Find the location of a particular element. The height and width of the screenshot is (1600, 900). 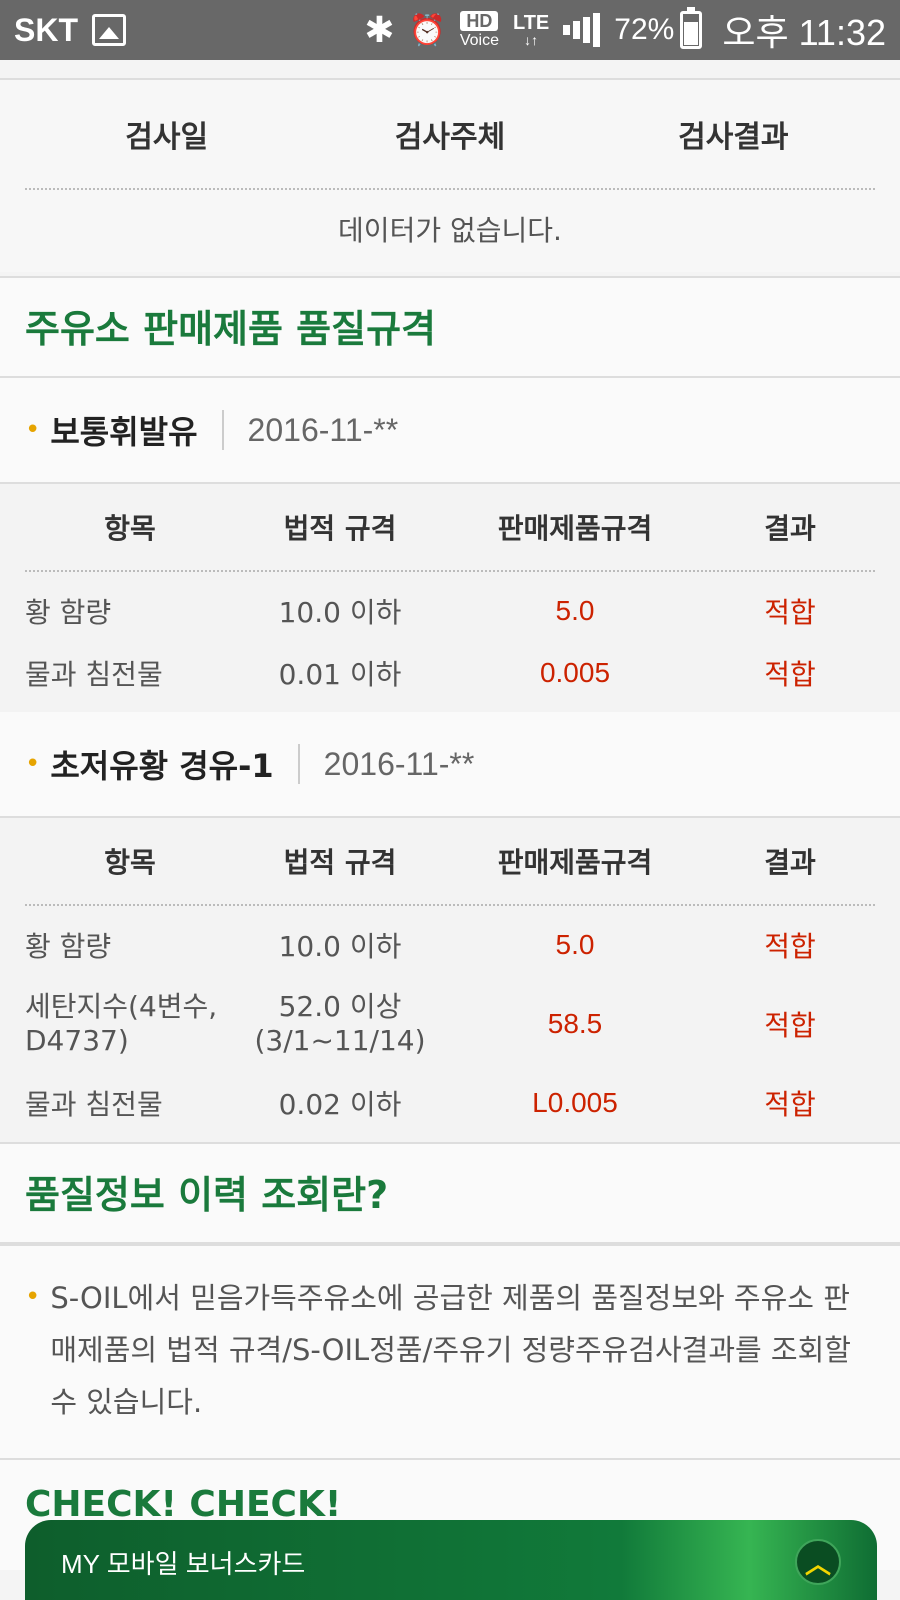

section-title-history: 품질정보 이력 조회란? is located at coordinates (450, 1193).